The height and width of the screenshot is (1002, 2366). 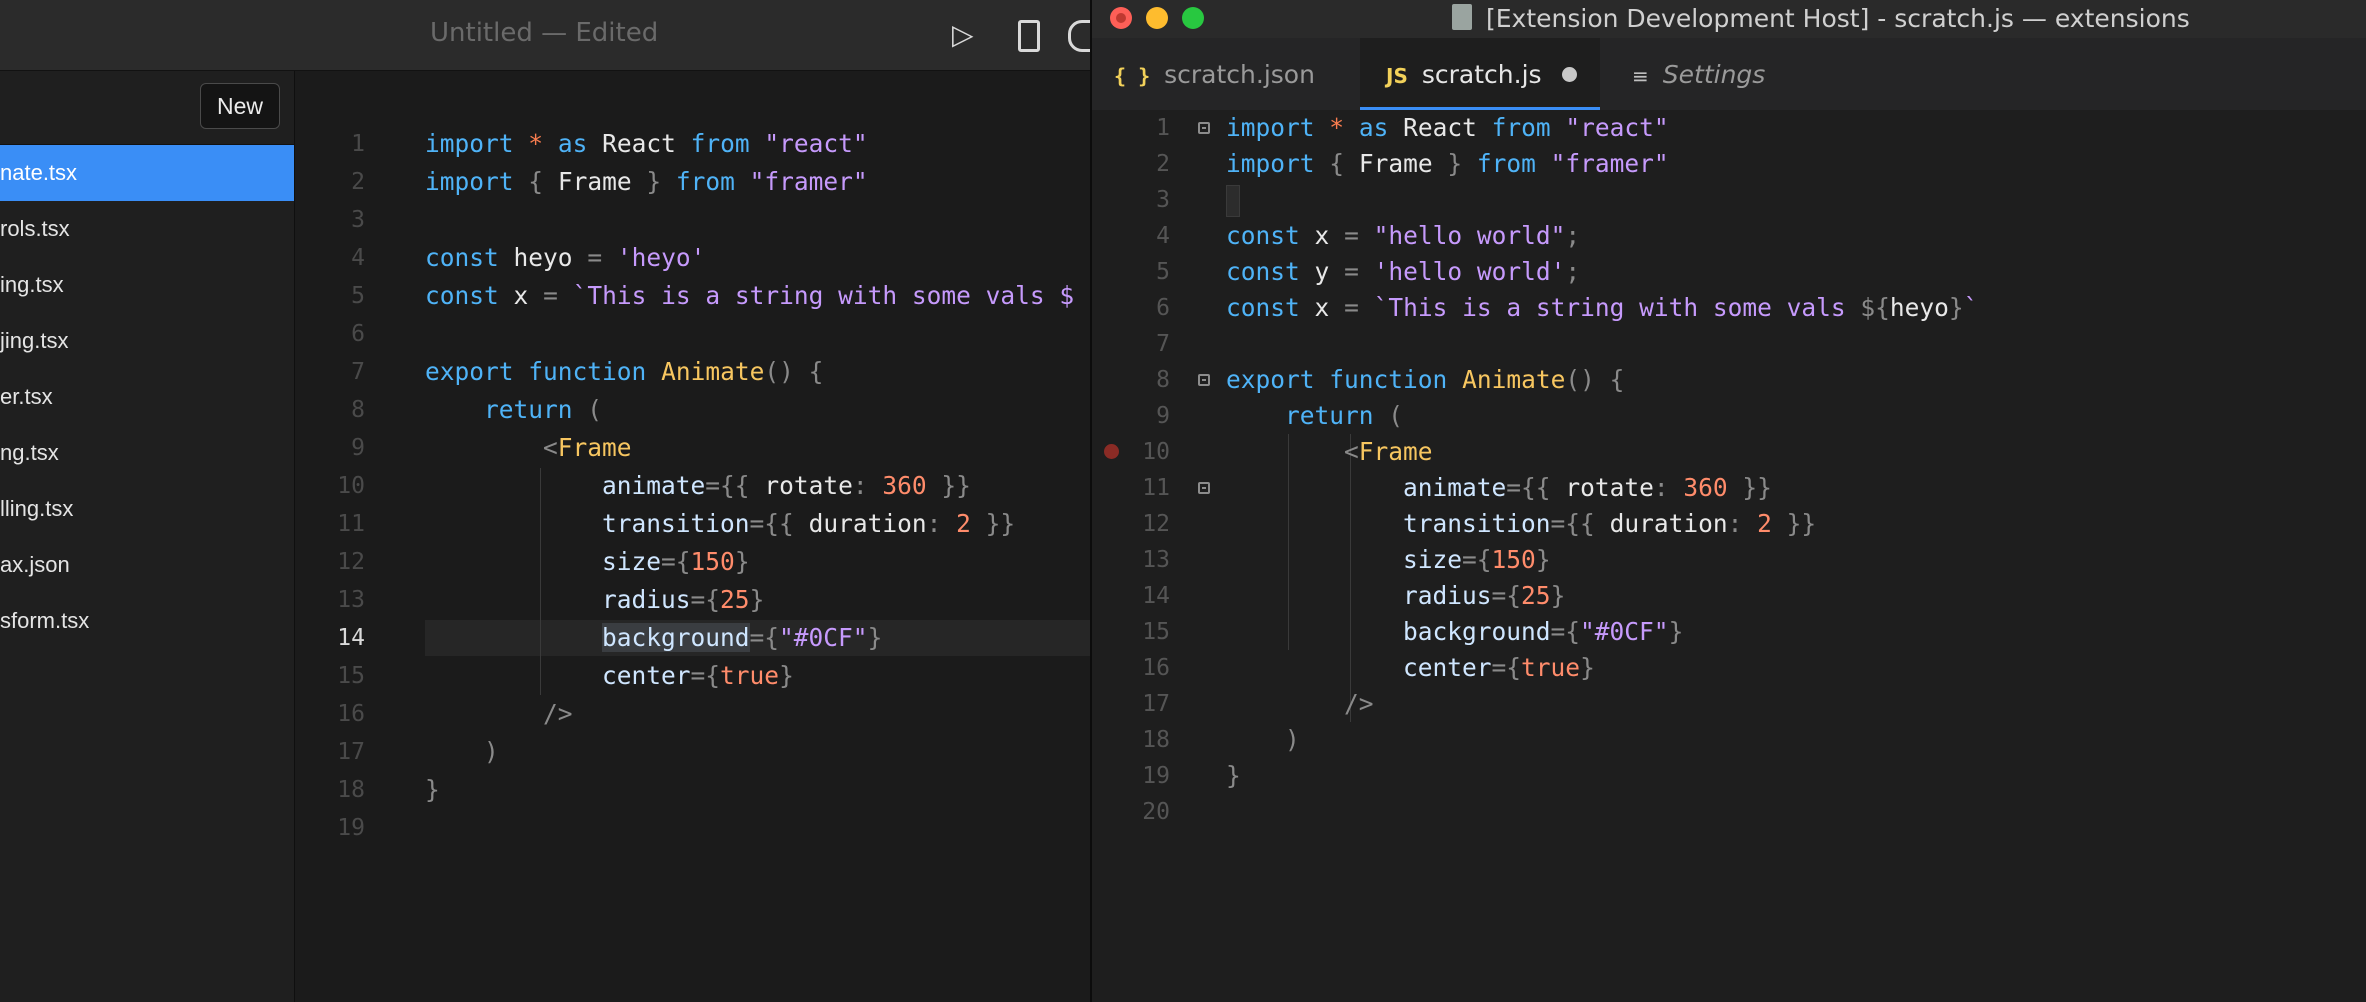 What do you see at coordinates (1569, 74) in the screenshot?
I see `unsaved-dot-icon` at bounding box center [1569, 74].